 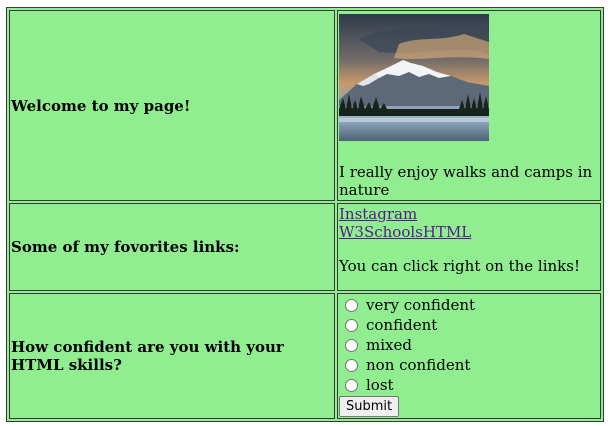 What do you see at coordinates (101, 105) in the screenshot?
I see `welcome-heading: Welcome to my page!` at bounding box center [101, 105].